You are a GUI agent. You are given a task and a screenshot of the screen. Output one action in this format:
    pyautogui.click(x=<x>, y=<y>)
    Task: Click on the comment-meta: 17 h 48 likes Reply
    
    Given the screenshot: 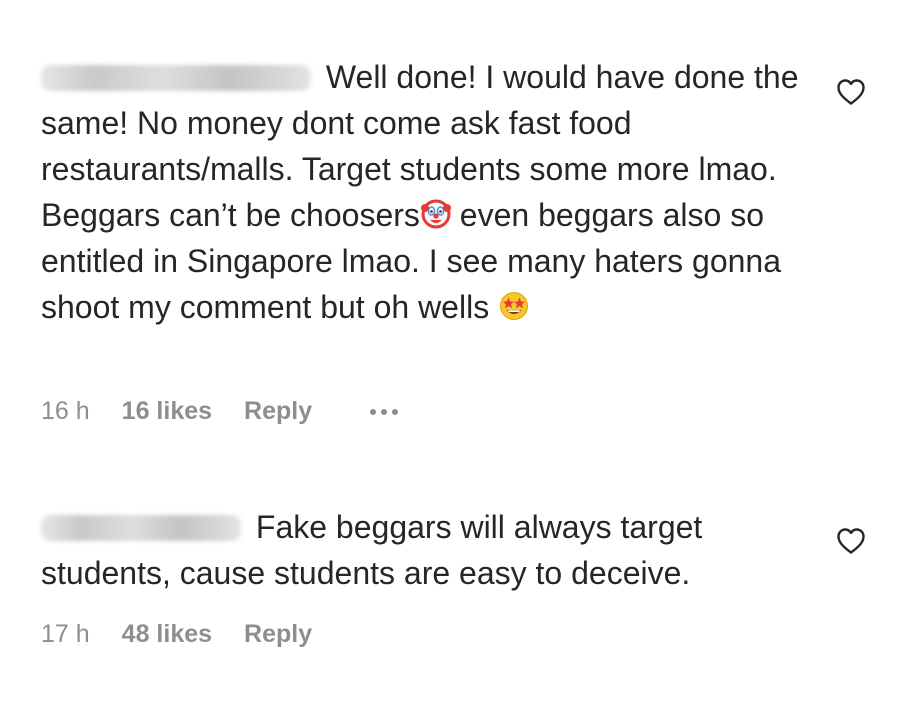 What is the action you would take?
    pyautogui.click(x=192, y=634)
    